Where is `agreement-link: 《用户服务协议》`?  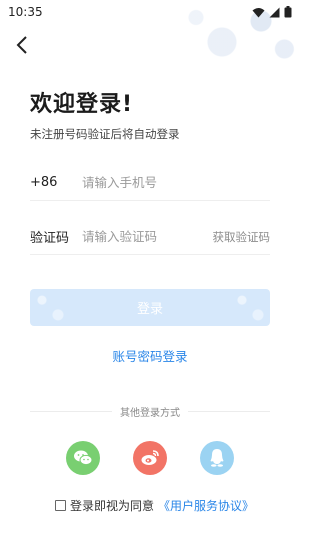 agreement-link: 《用户服务协议》 is located at coordinates (206, 505).